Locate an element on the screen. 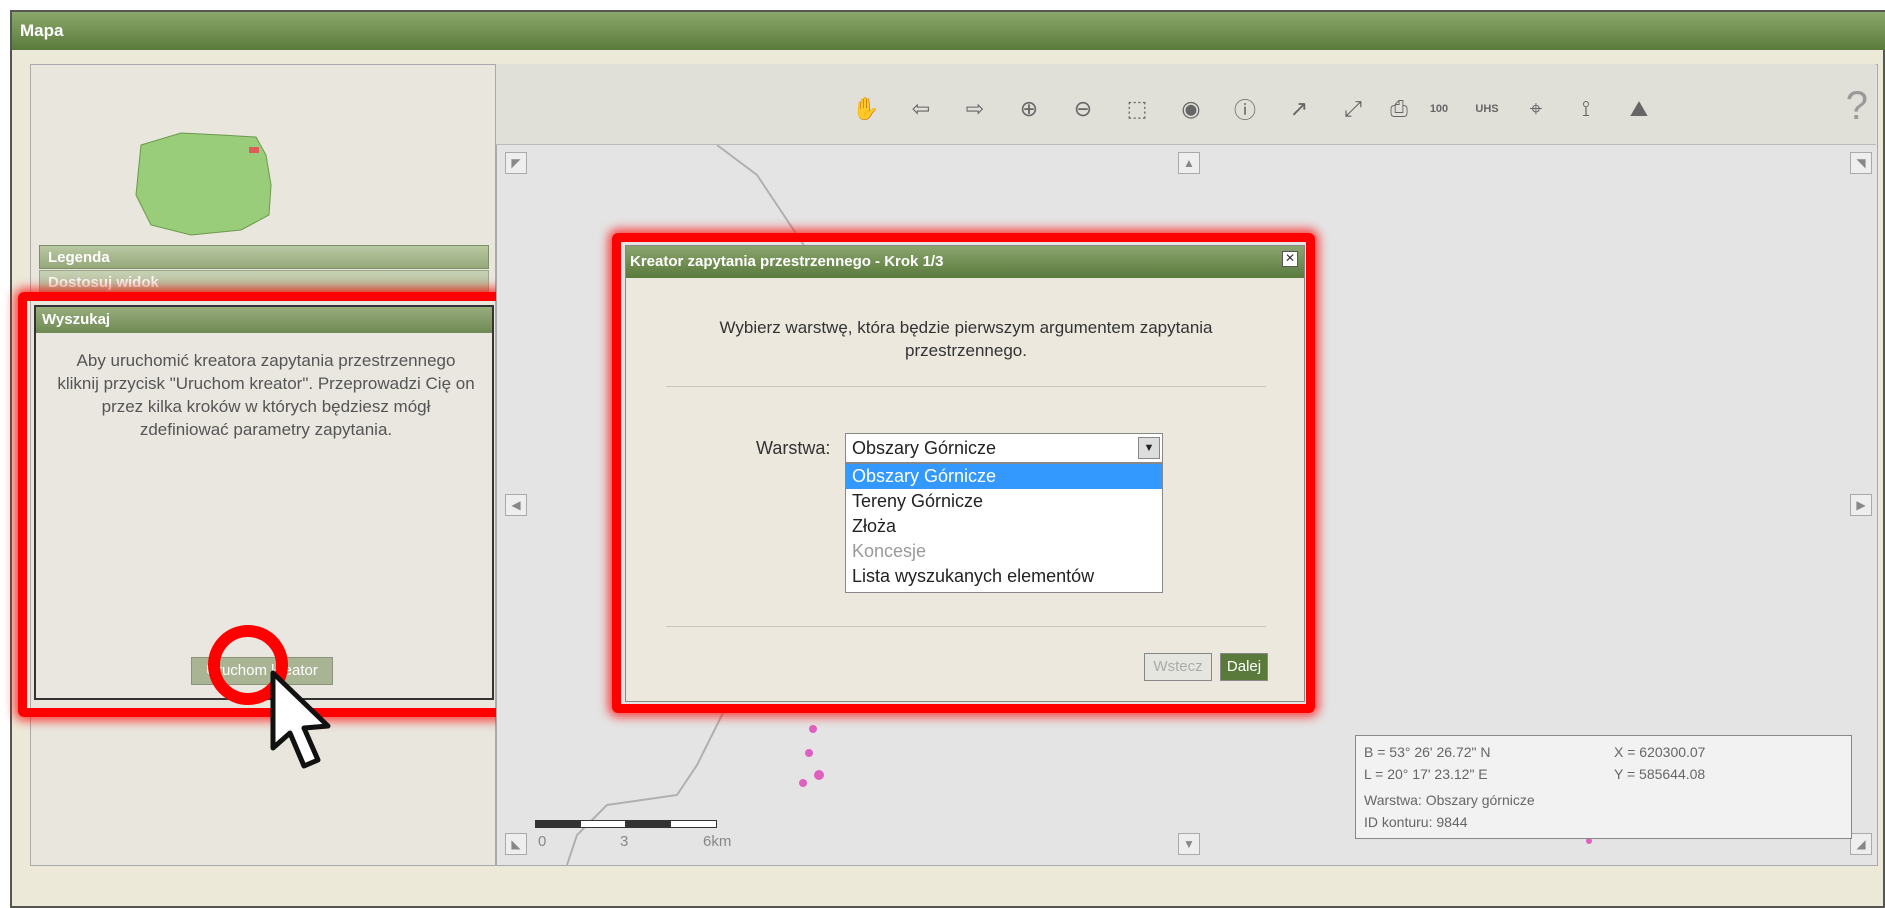 This screenshot has height=908, width=1885. coord-contour-id: ID konturu: 9844 is located at coordinates (1416, 822).